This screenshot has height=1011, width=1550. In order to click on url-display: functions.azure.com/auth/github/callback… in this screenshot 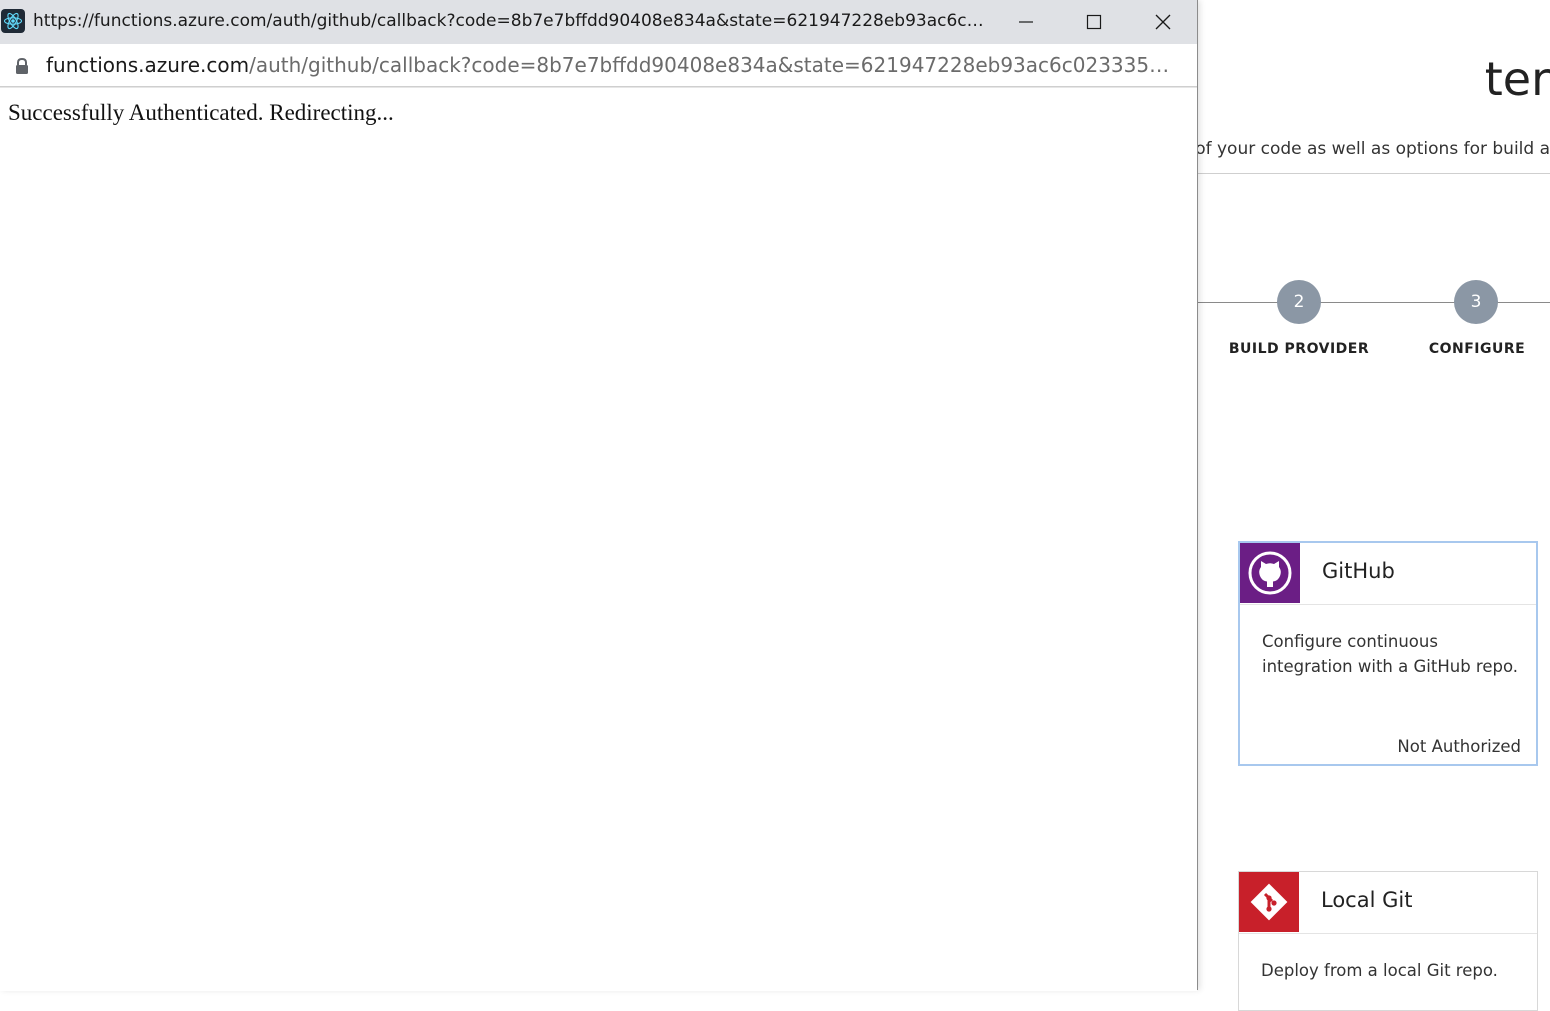, I will do `click(611, 65)`.